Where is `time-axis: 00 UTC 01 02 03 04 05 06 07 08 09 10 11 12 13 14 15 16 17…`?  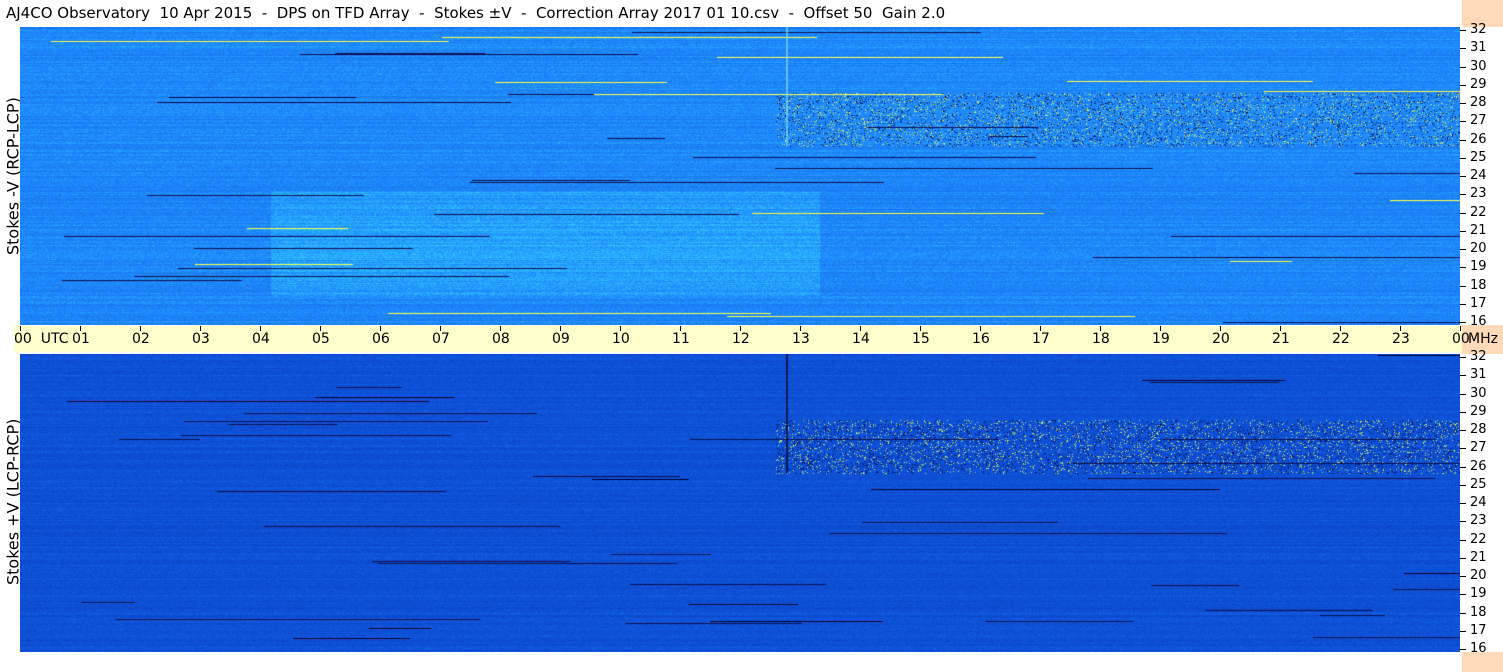 time-axis: 00 UTC 01 02 03 04 05 06 07 08 09 10 11 12 13 14 15 16 17… is located at coordinates (742, 339).